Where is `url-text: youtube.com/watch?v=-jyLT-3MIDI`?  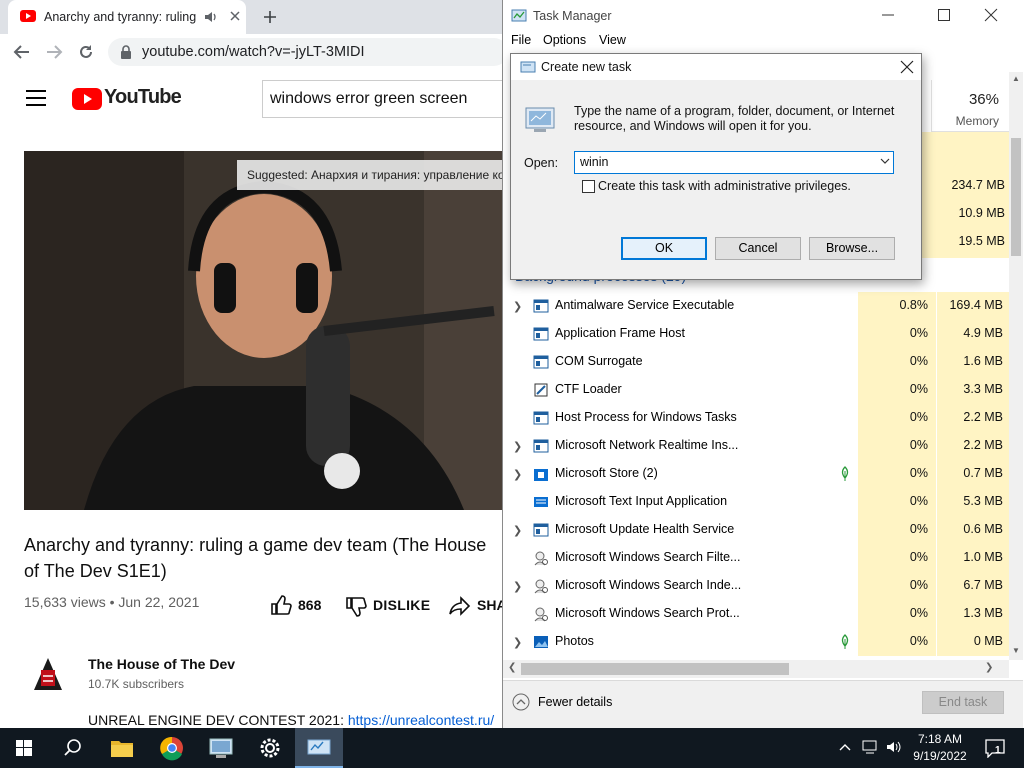
url-text: youtube.com/watch?v=-jyLT-3MIDI is located at coordinates (253, 52).